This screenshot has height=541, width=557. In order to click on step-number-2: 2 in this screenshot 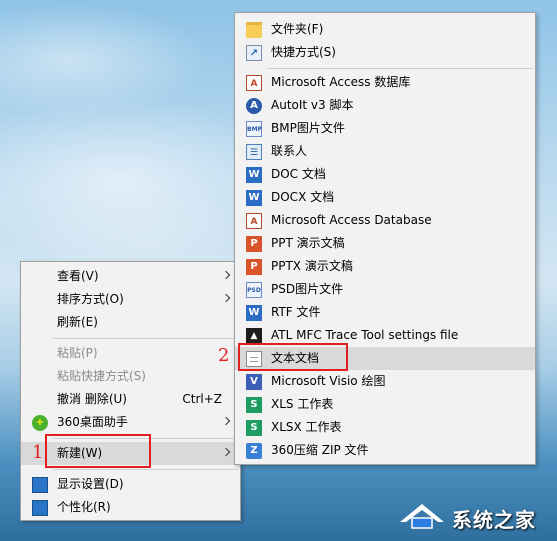, I will do `click(224, 355)`.